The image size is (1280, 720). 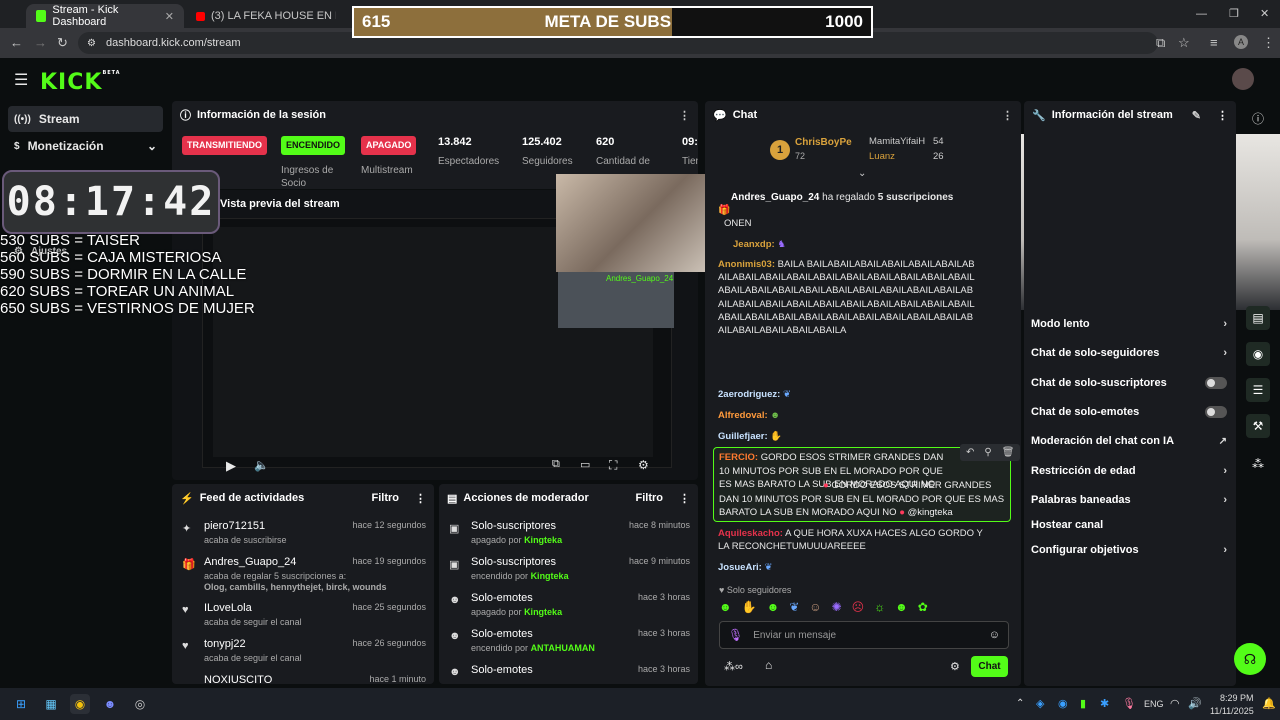 I want to click on delete-icon: 🗑, so click(x=1008, y=452).